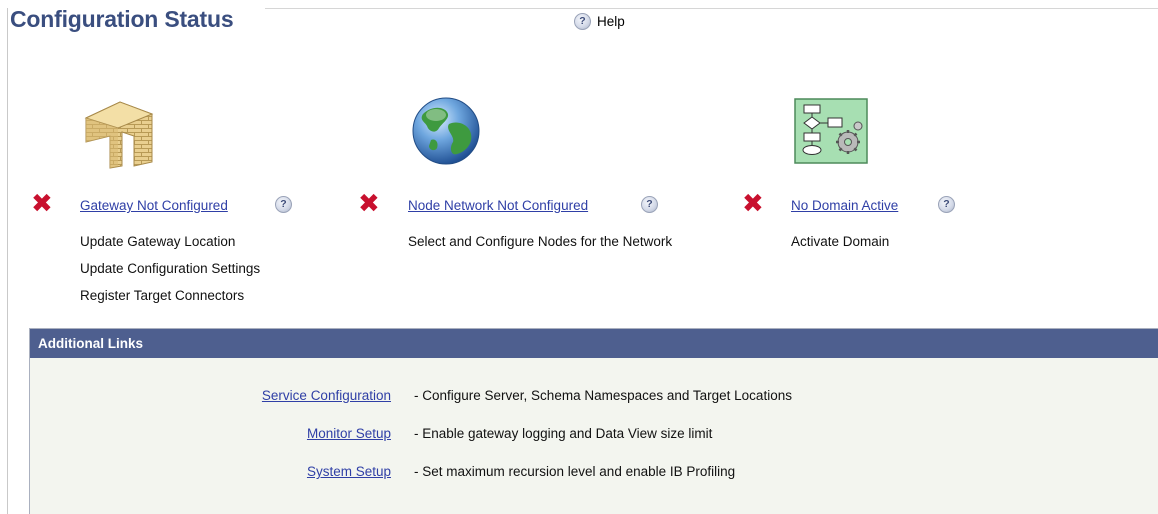 The width and height of the screenshot is (1158, 514). Describe the element at coordinates (840, 241) in the screenshot. I see `domain-step-1: Activate Domain` at that location.